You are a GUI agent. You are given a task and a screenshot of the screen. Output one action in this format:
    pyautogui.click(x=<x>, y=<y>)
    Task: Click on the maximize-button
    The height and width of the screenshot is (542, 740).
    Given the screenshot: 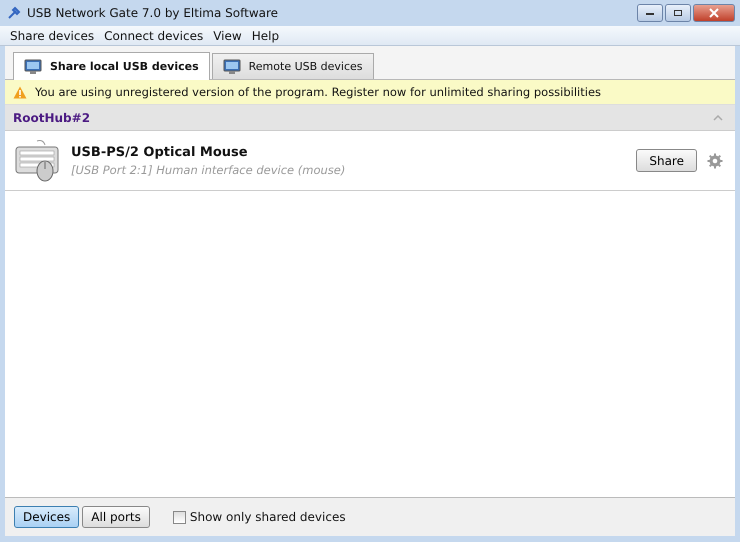 What is the action you would take?
    pyautogui.click(x=678, y=13)
    